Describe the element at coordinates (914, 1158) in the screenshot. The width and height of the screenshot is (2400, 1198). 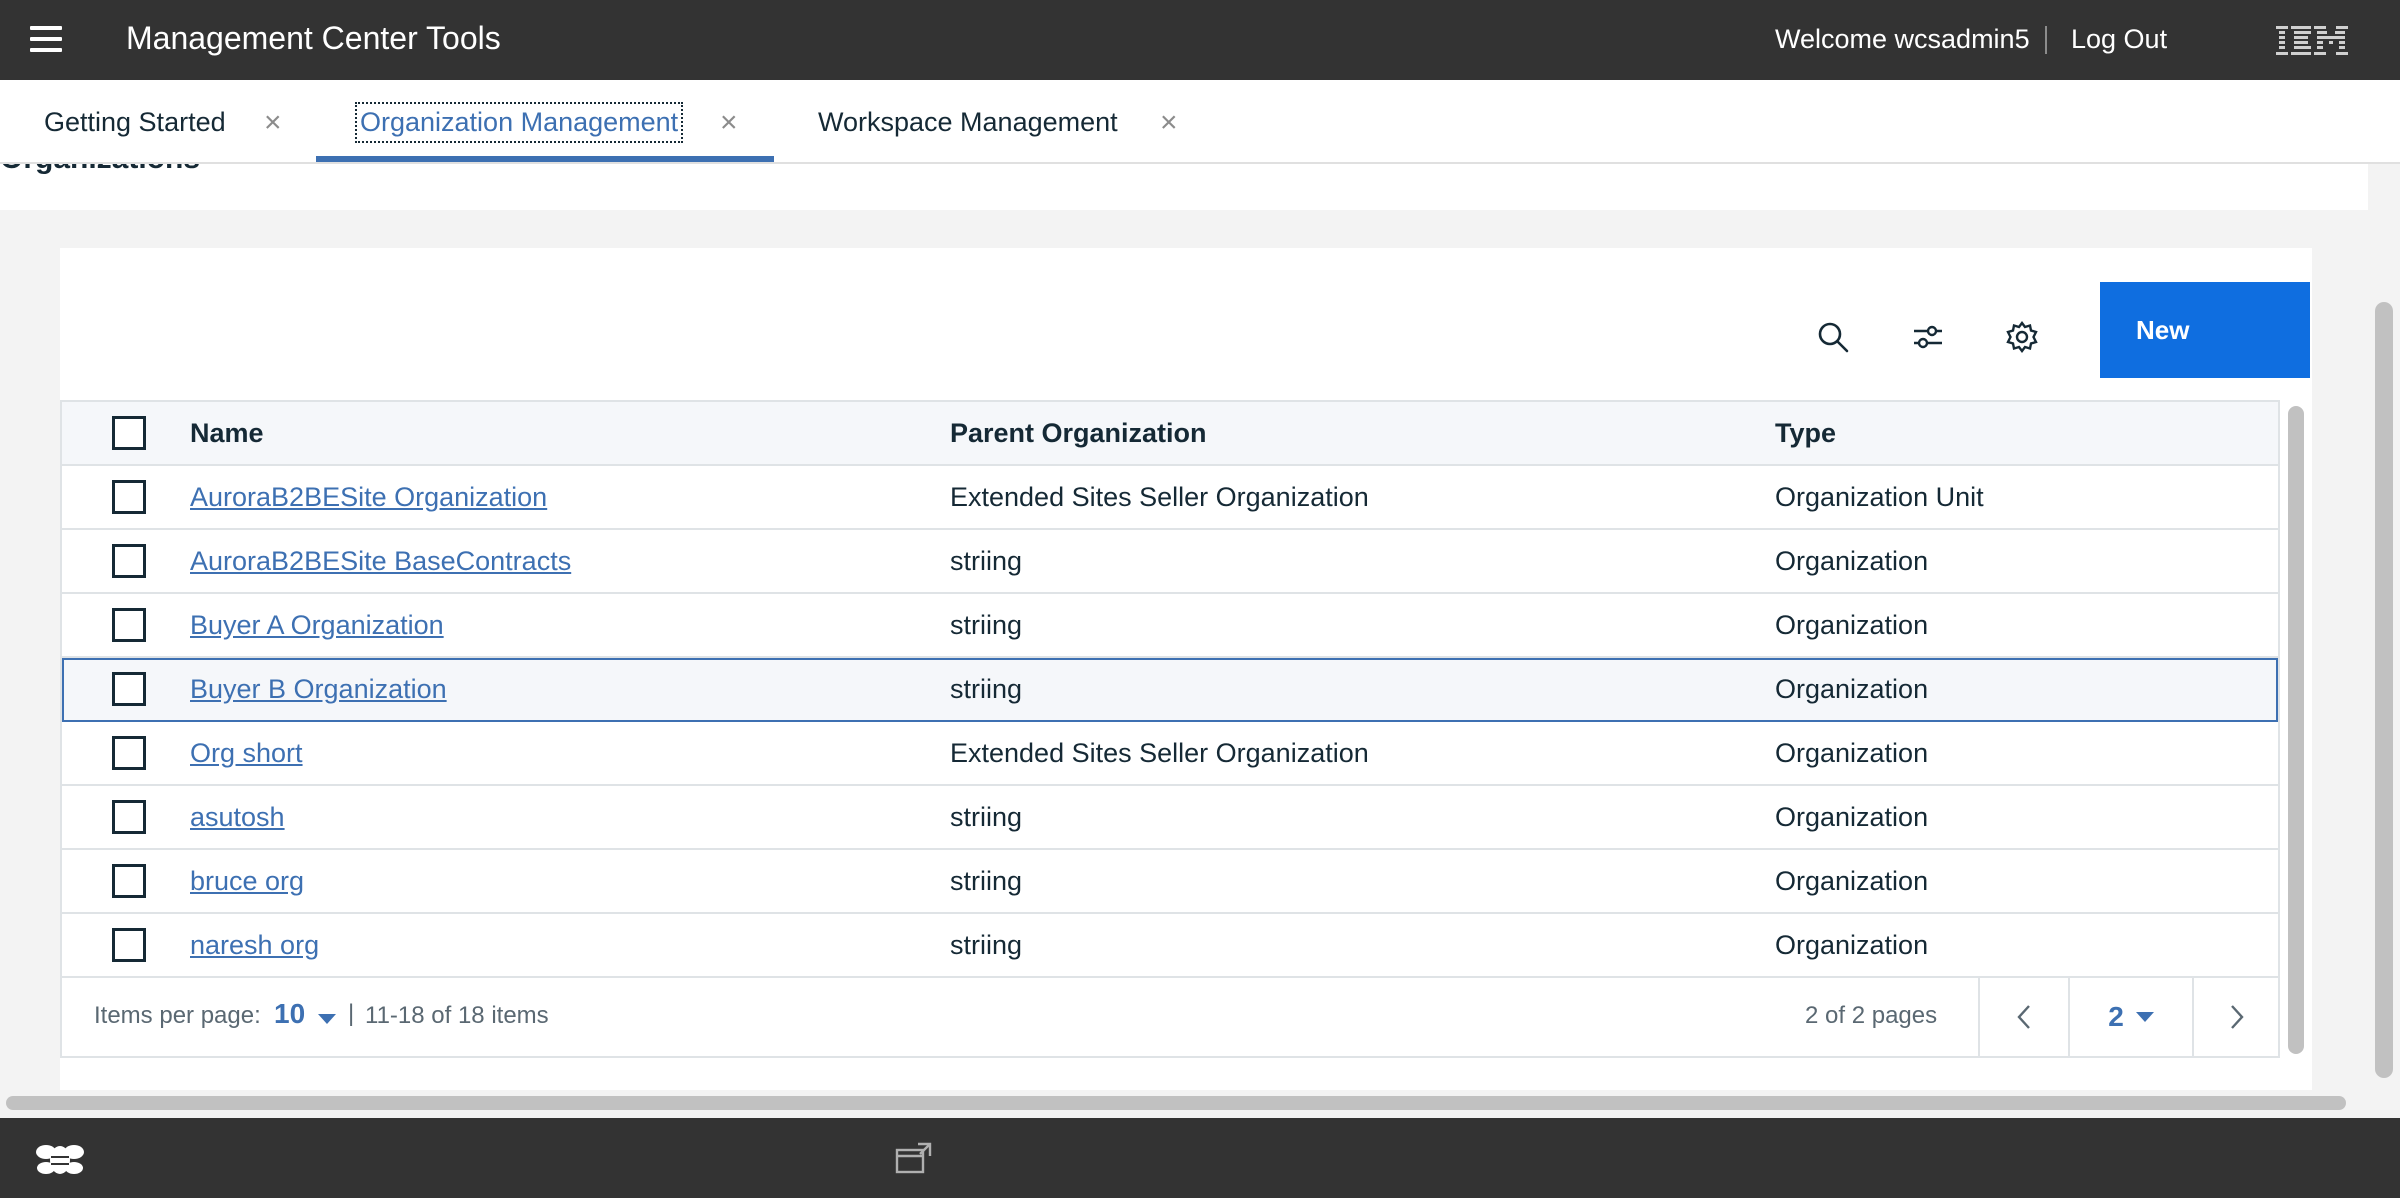
I see `dock-window-icon` at that location.